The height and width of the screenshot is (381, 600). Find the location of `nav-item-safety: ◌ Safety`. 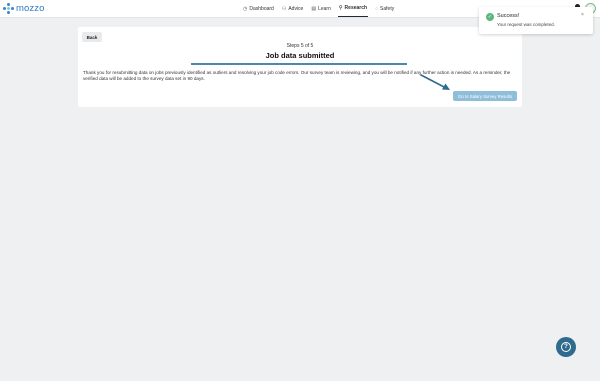

nav-item-safety: ◌ Safety is located at coordinates (384, 8).